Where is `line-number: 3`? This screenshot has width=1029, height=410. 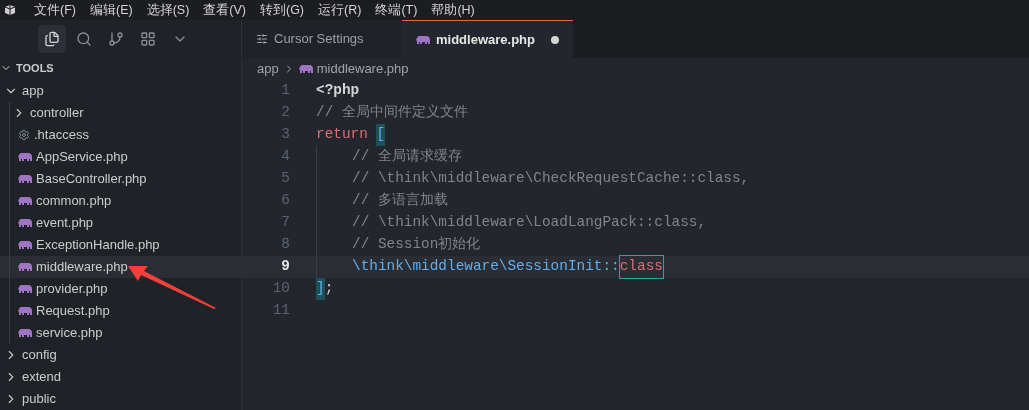
line-number: 3 is located at coordinates (285, 135).